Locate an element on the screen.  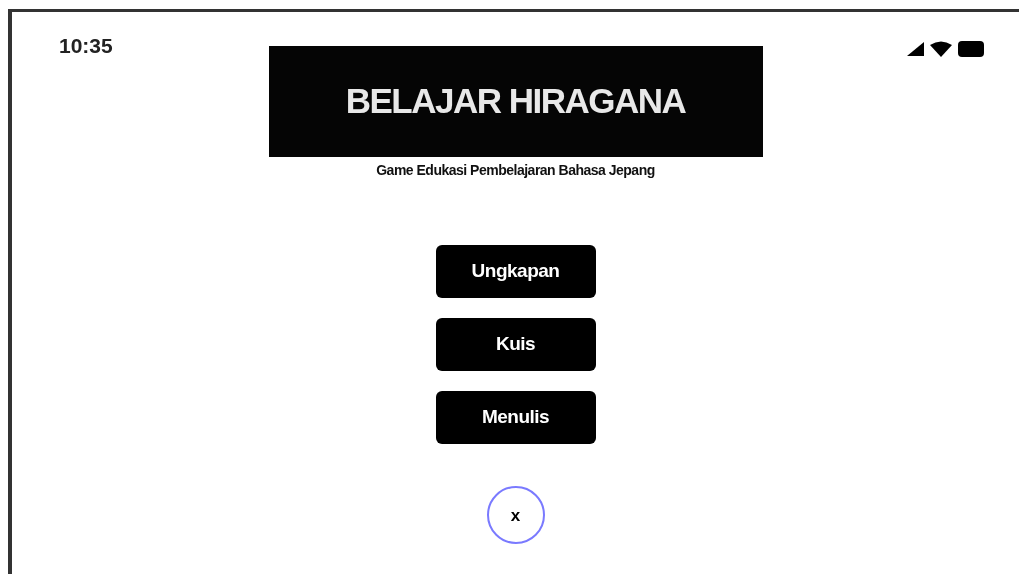
battery-icon is located at coordinates (971, 49).